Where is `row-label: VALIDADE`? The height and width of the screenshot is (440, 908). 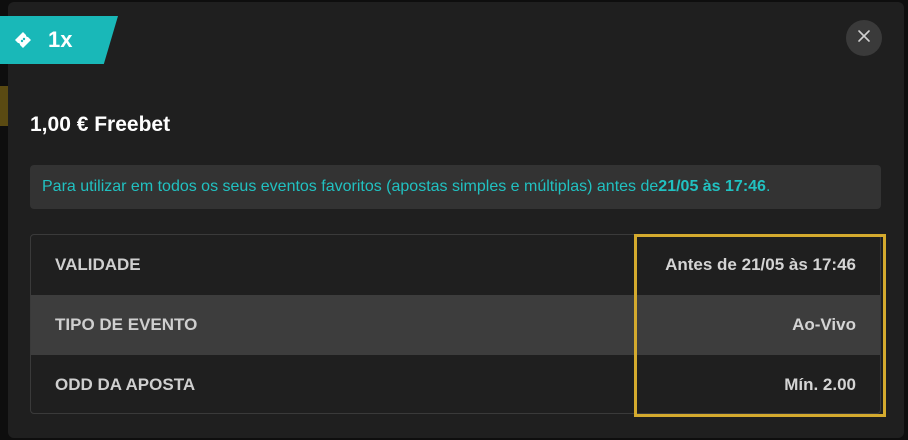
row-label: VALIDADE is located at coordinates (98, 264).